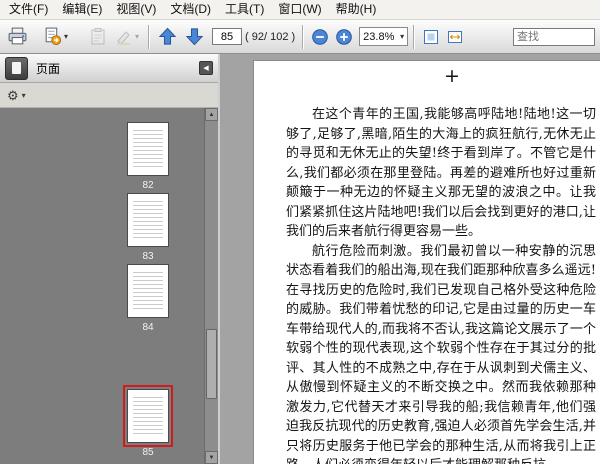 The width and height of the screenshot is (600, 464). I want to click on zoom-out-button, so click(320, 37).